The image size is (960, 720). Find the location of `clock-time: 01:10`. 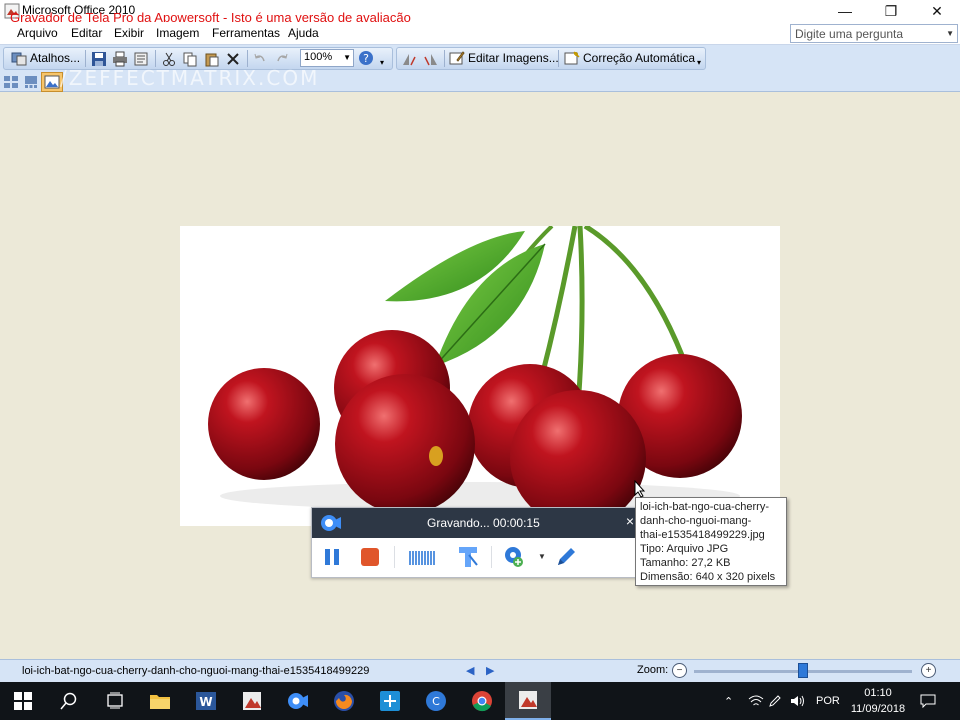

clock-time: 01:10 is located at coordinates (878, 693).